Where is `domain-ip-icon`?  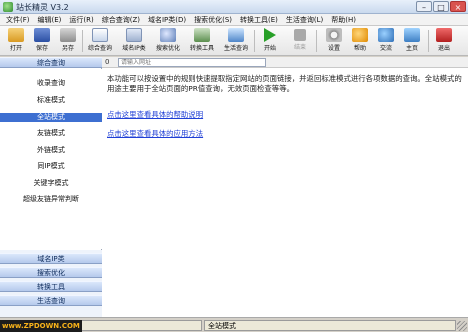
domain-ip-icon is located at coordinates (134, 35).